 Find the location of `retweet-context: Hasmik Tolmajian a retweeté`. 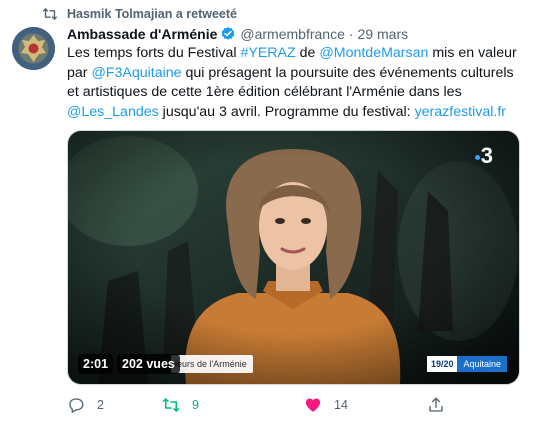

retweet-context: Hasmik Tolmajian a retweeté is located at coordinates (139, 14).